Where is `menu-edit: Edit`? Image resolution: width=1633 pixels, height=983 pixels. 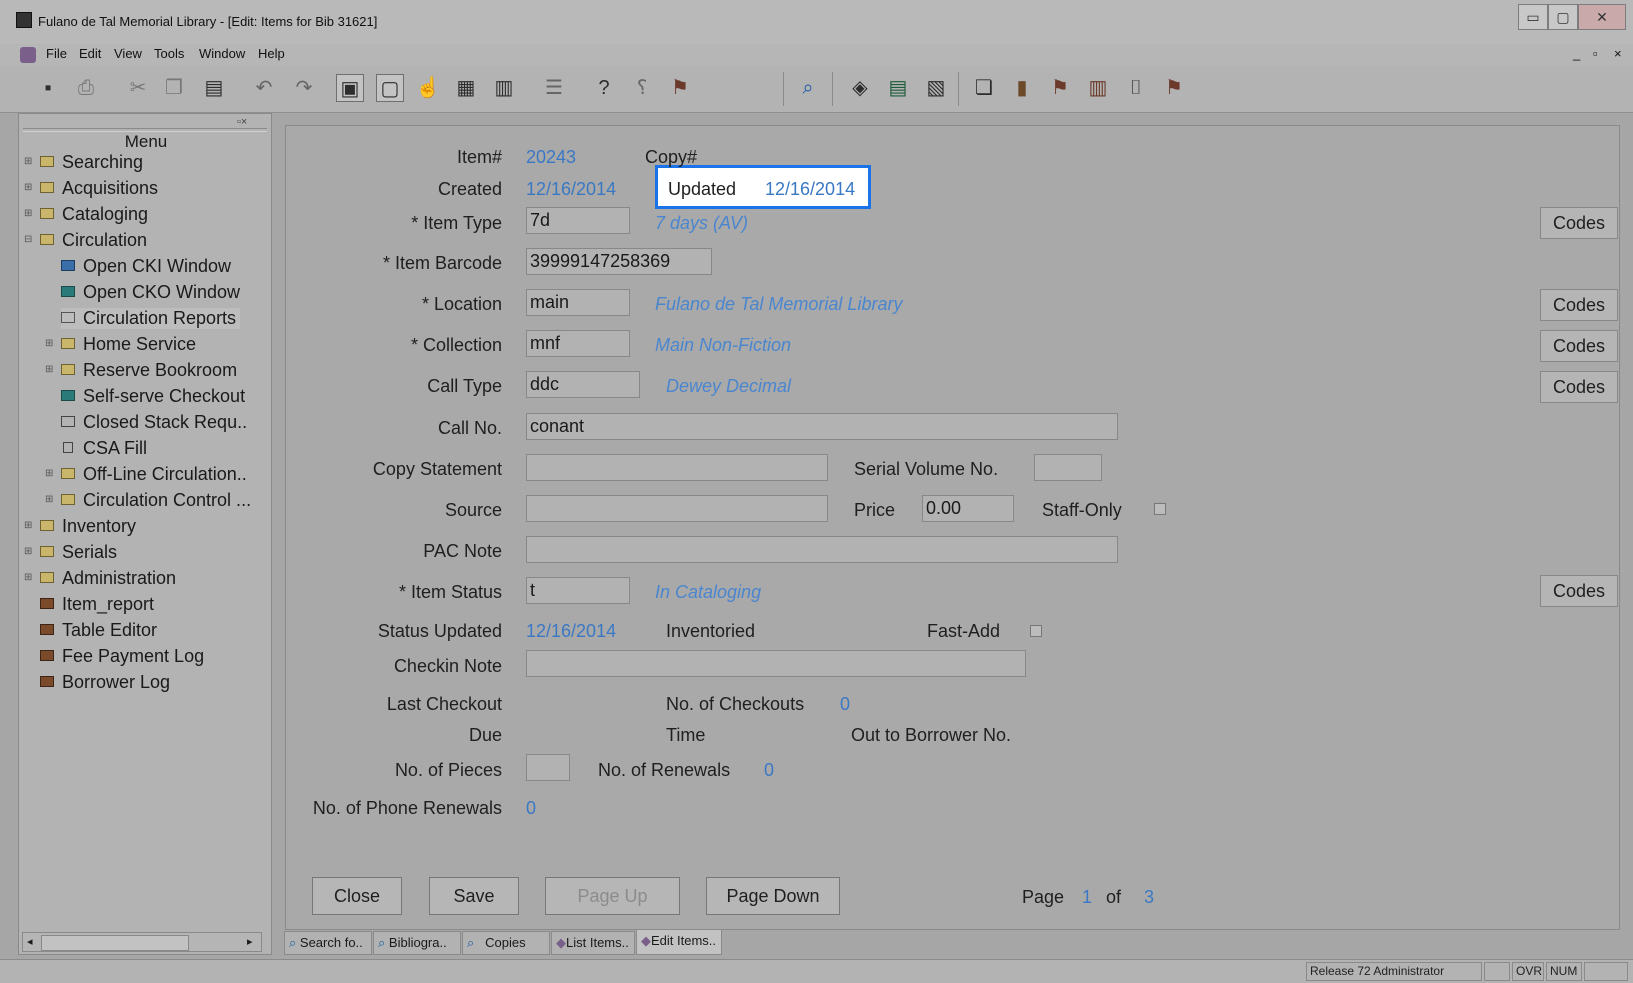 menu-edit: Edit is located at coordinates (90, 53).